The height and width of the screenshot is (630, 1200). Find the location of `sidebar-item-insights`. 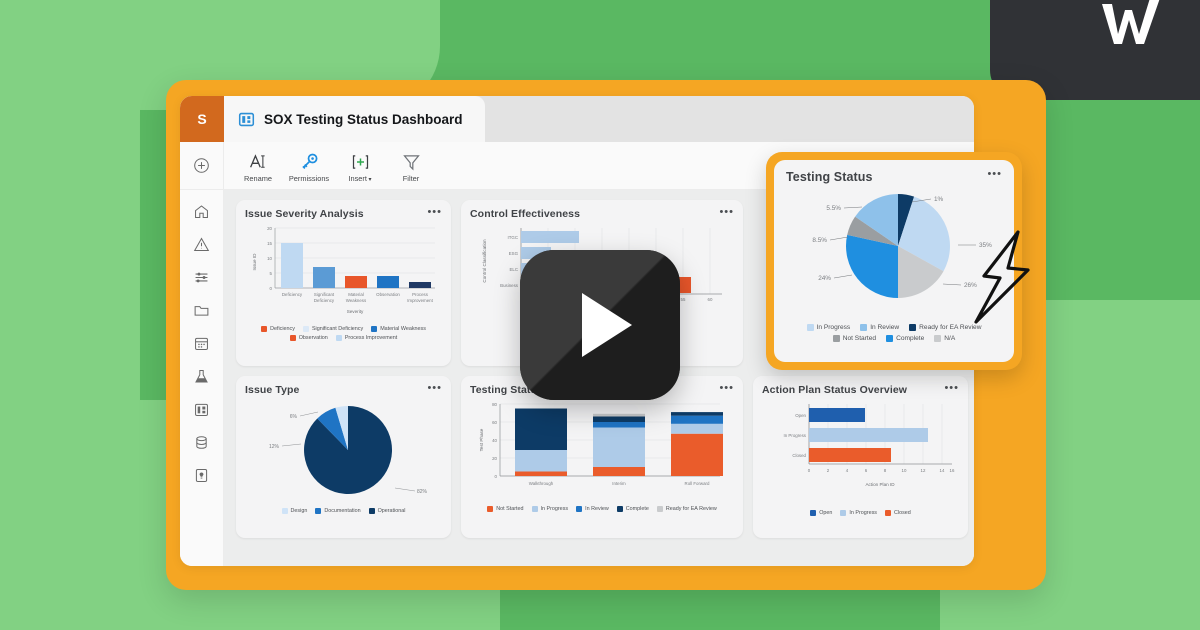

sidebar-item-insights is located at coordinates (202, 475).